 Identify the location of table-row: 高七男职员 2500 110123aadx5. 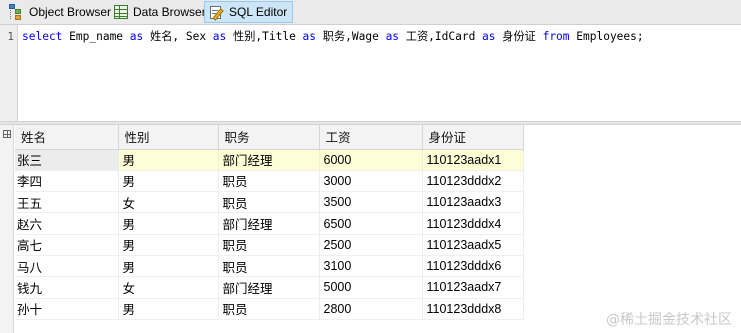
(269, 245).